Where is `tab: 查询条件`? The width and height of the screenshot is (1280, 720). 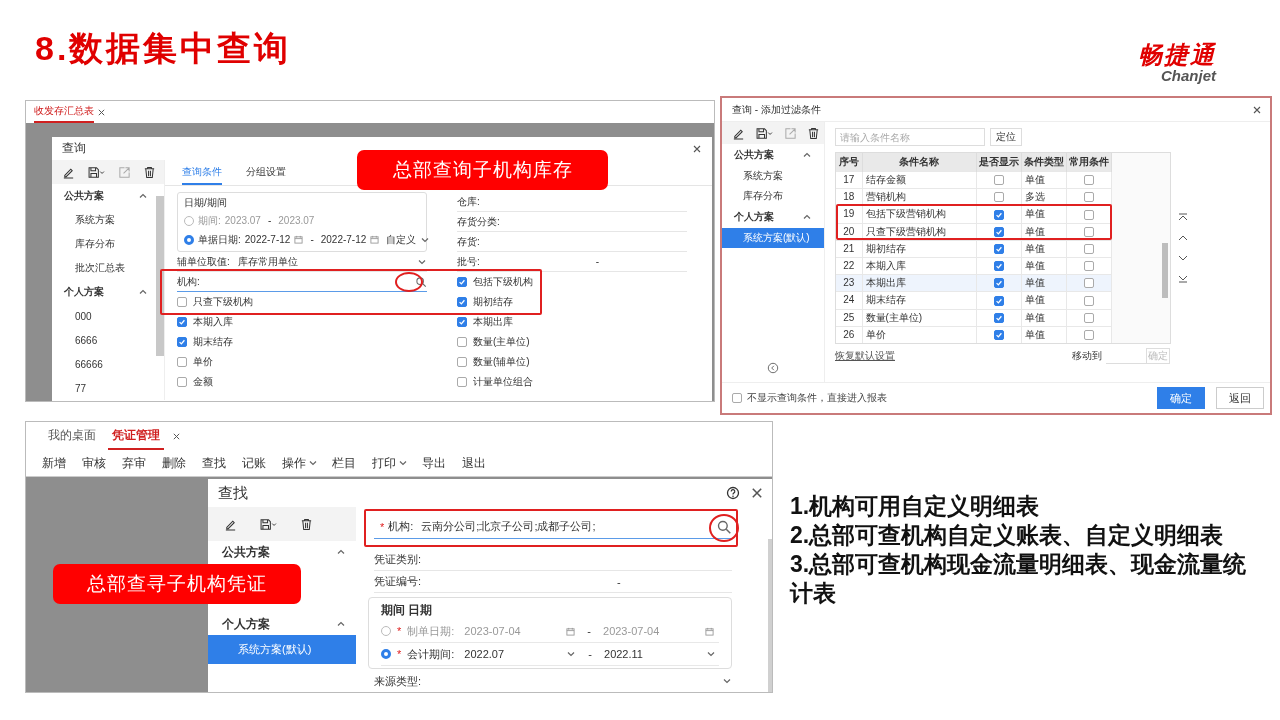
tab: 查询条件 is located at coordinates (202, 172).